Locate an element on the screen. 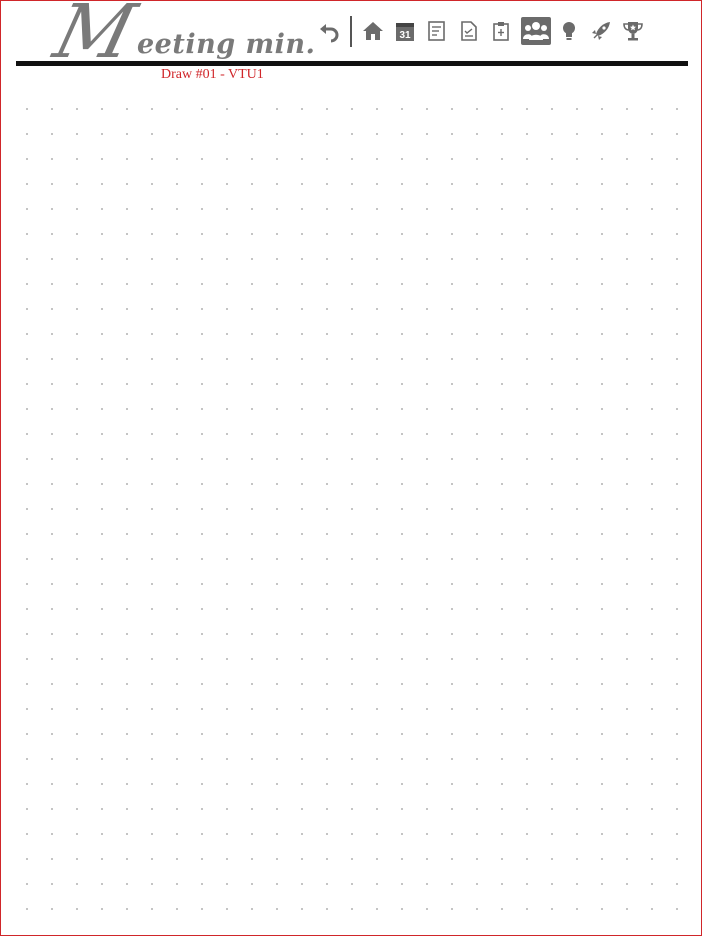 The height and width of the screenshot is (936, 702). header-divider is located at coordinates (352, 63).